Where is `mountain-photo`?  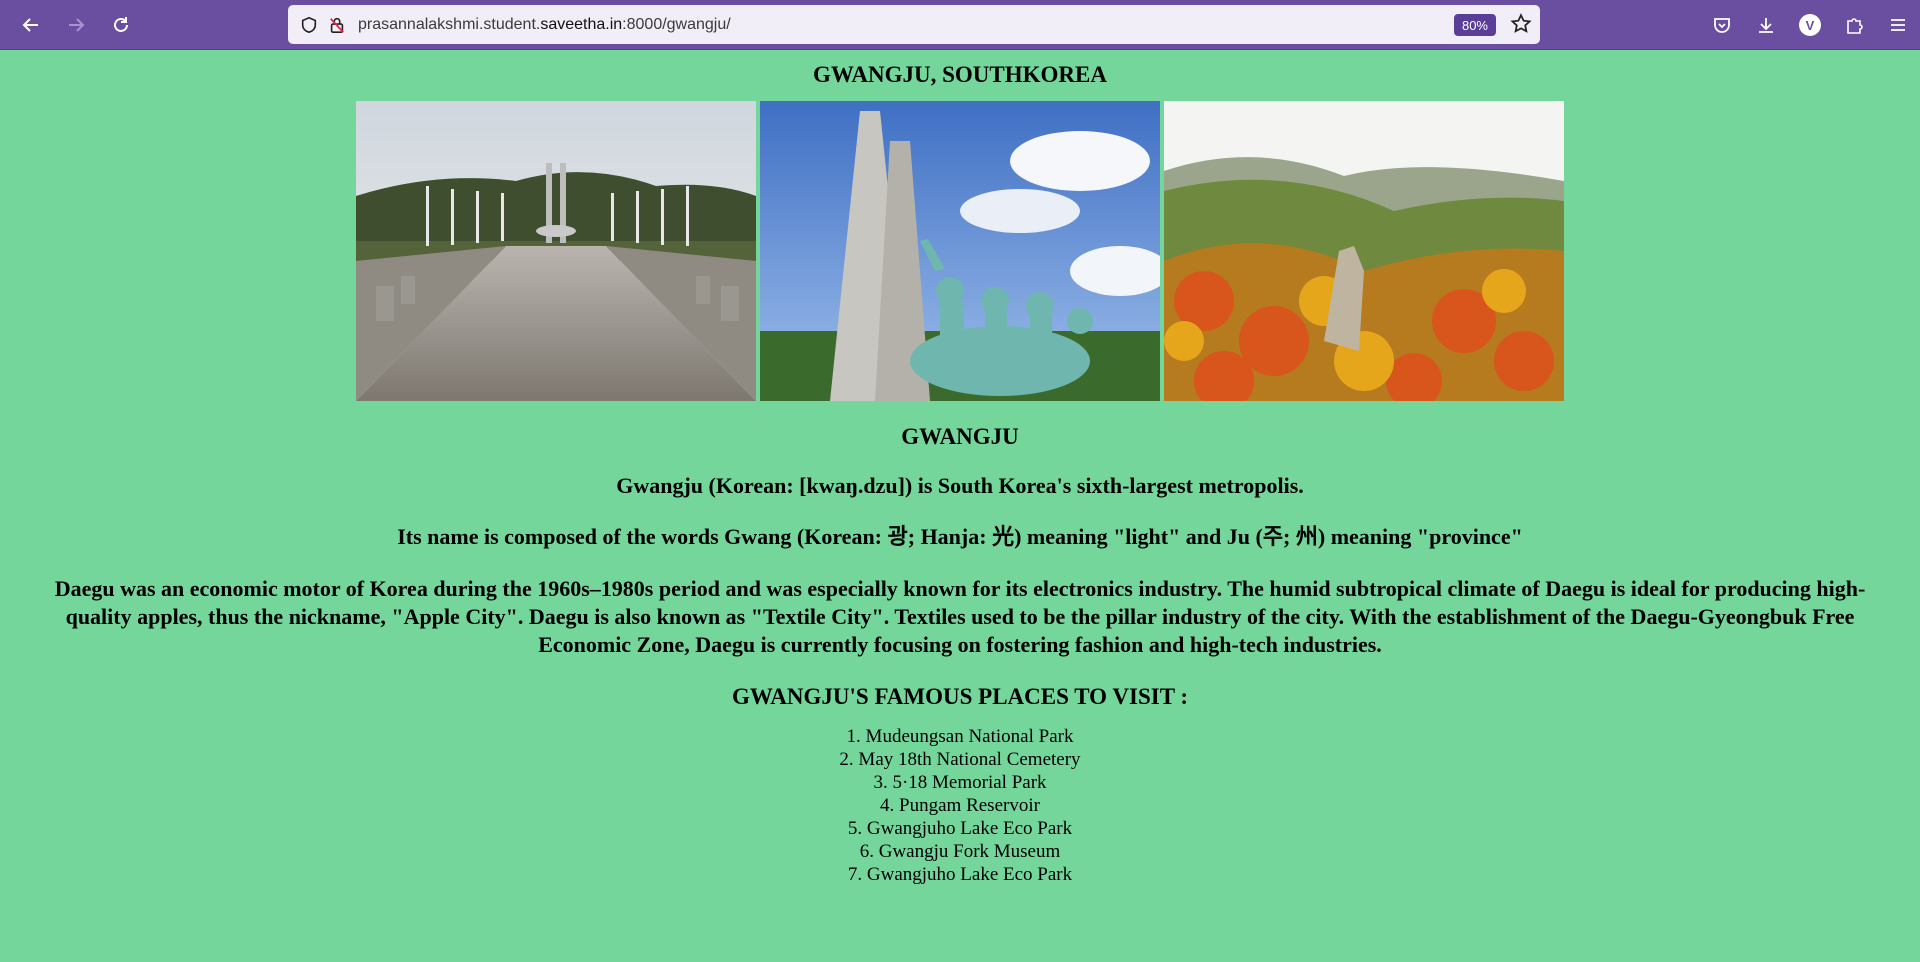 mountain-photo is located at coordinates (1364, 251).